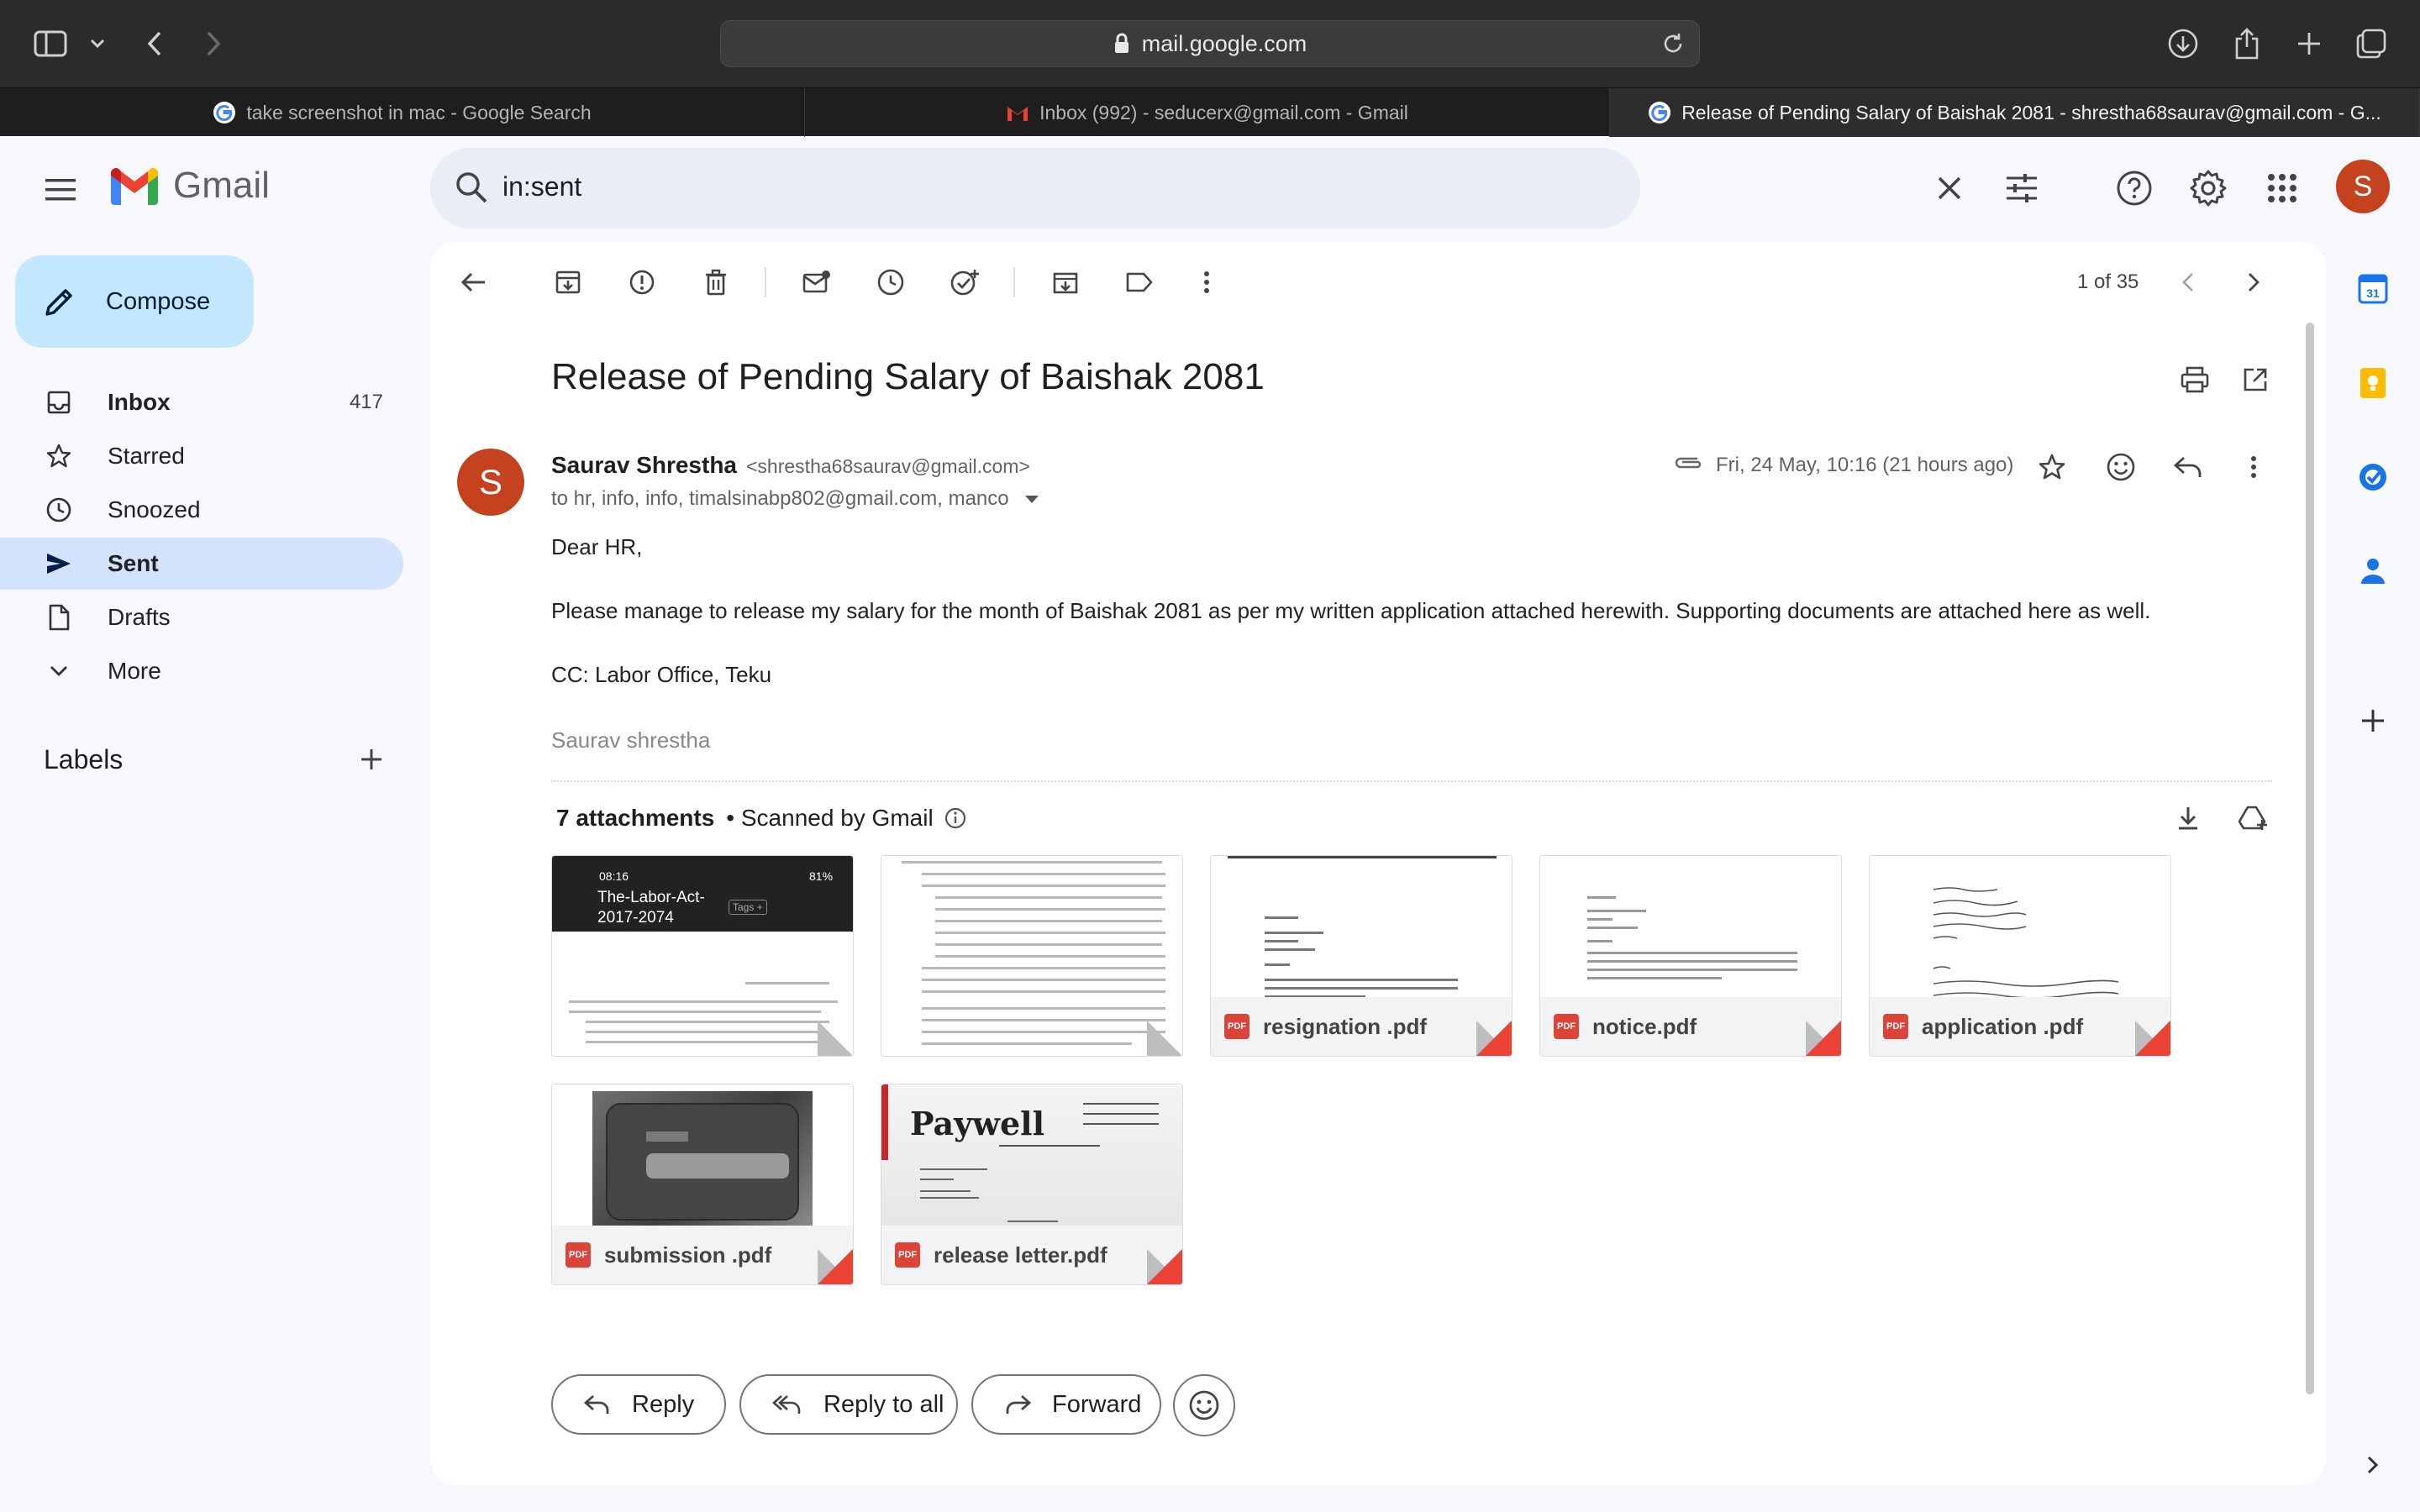  What do you see at coordinates (956, 818) in the screenshot?
I see `info-icon` at bounding box center [956, 818].